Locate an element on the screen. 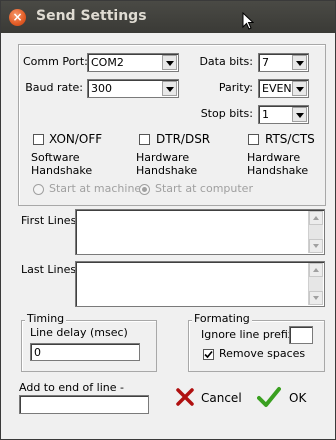 Image resolution: width=336 pixels, height=440 pixels. baud-rate-select: 300 is located at coordinates (133, 88).